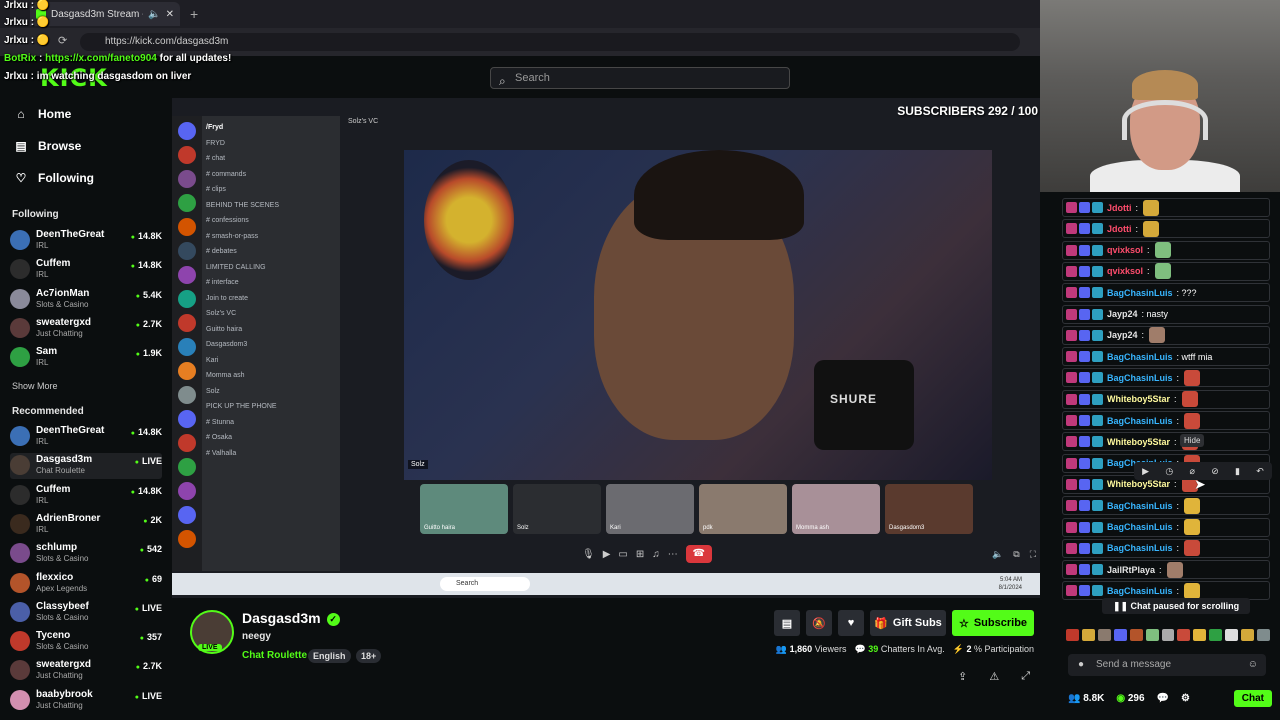 The width and height of the screenshot is (1280, 720). Describe the element at coordinates (656, 554) in the screenshot. I see `soundboard-icon: ♫` at that location.